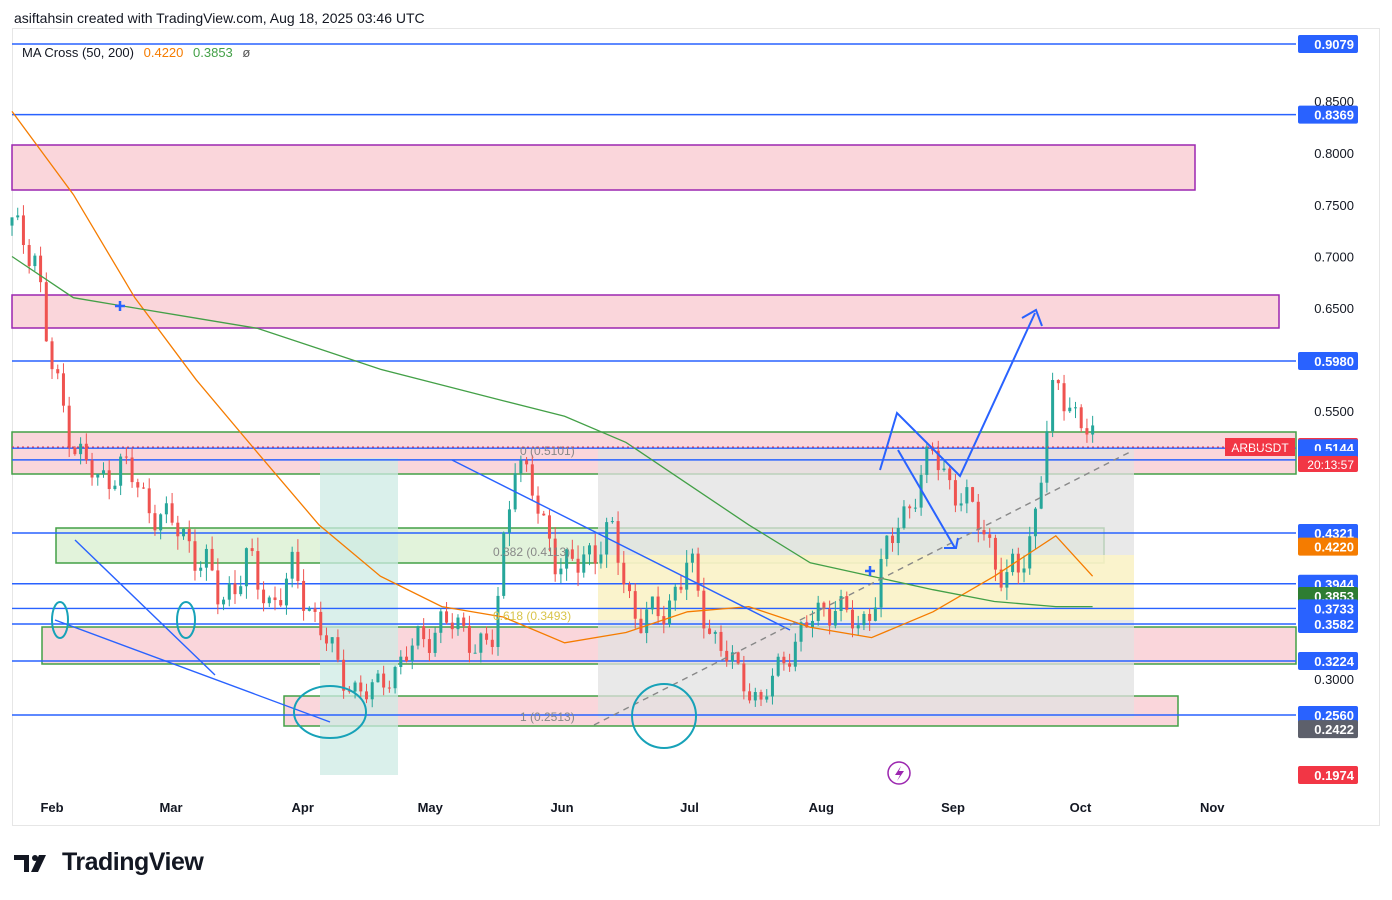 Image resolution: width=1392 pixels, height=900 pixels. Describe the element at coordinates (1330, 465) in the screenshot. I see `countdown-label: 20:13:57` at that location.